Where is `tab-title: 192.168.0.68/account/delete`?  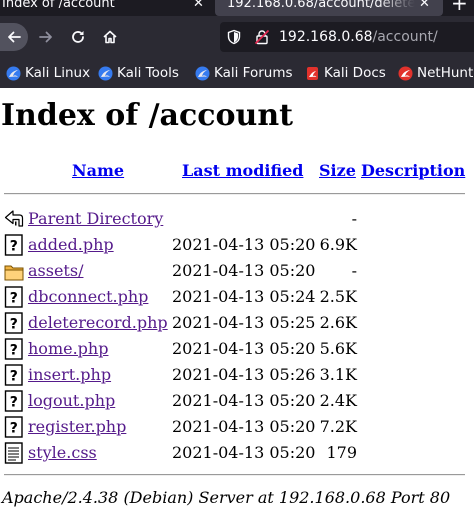 tab-title: 192.168.0.68/account/delete is located at coordinates (321, 5).